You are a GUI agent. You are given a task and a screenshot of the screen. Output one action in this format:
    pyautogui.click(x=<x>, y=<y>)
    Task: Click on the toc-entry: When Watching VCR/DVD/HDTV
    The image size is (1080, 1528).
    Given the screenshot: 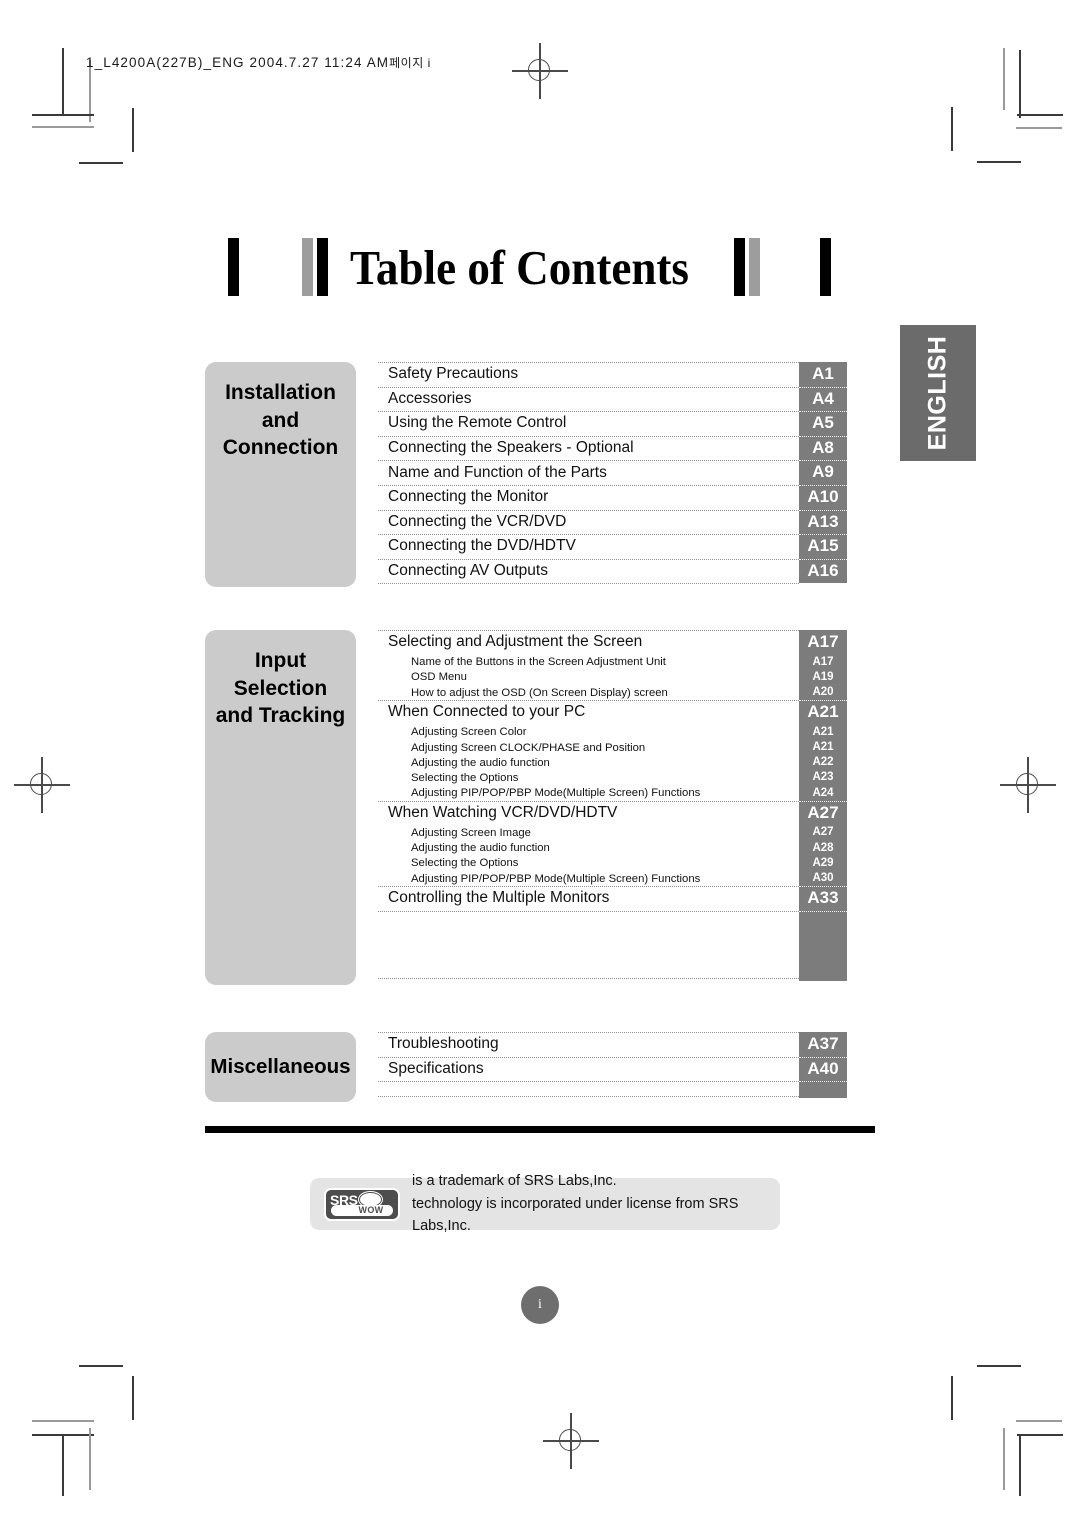 What is the action you would take?
    pyautogui.click(x=588, y=813)
    